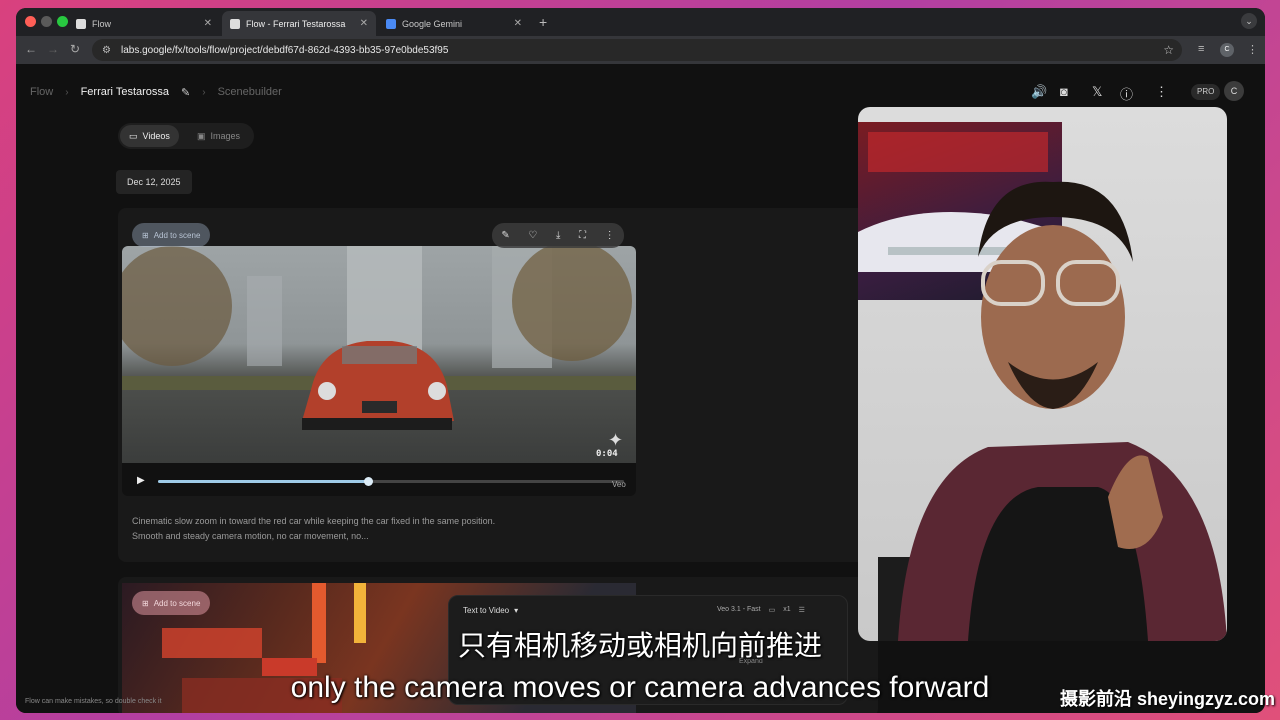  Describe the element at coordinates (379, 338) in the screenshot. I see `red-car-scene-illustration` at that location.